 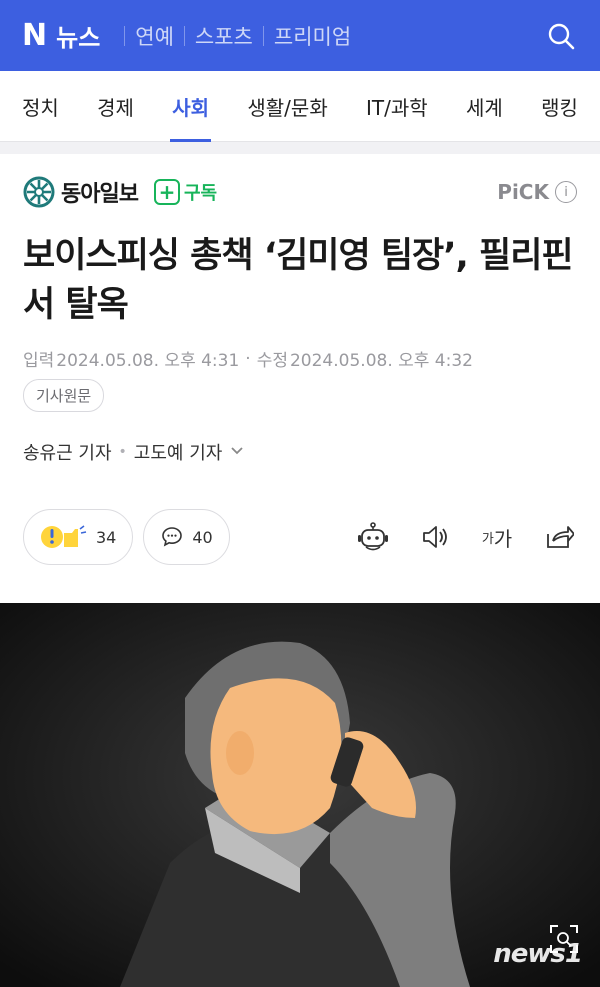 I want to click on font-size-button: 가가, so click(x=497, y=537).